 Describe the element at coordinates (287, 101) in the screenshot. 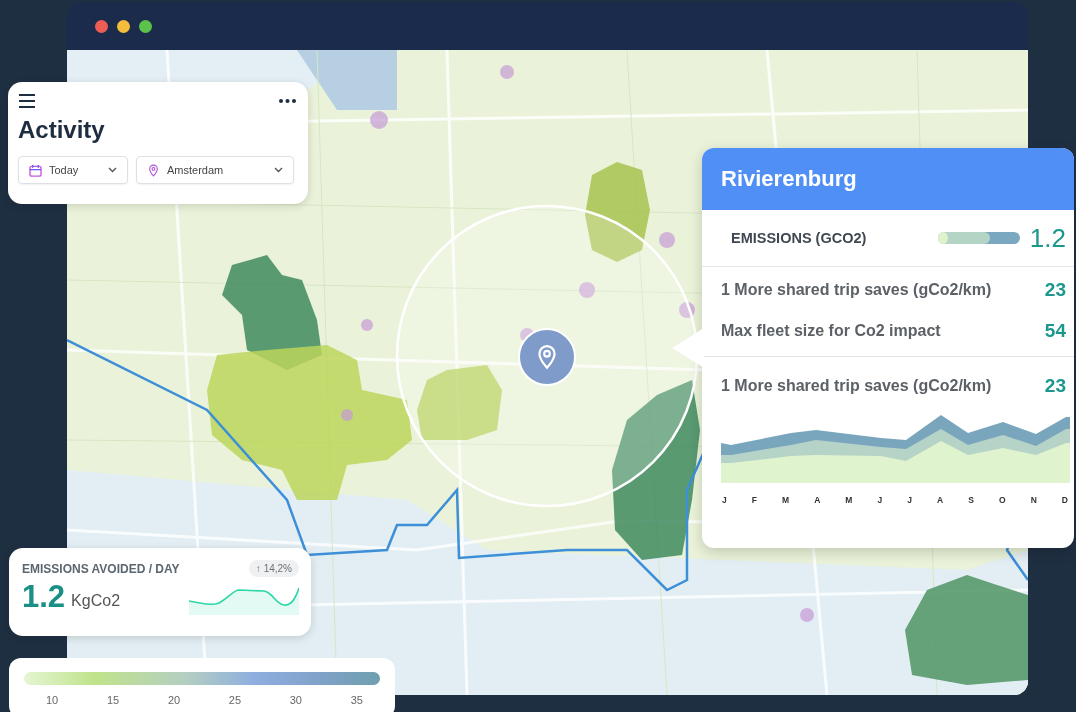

I see `more-options-icon` at that location.